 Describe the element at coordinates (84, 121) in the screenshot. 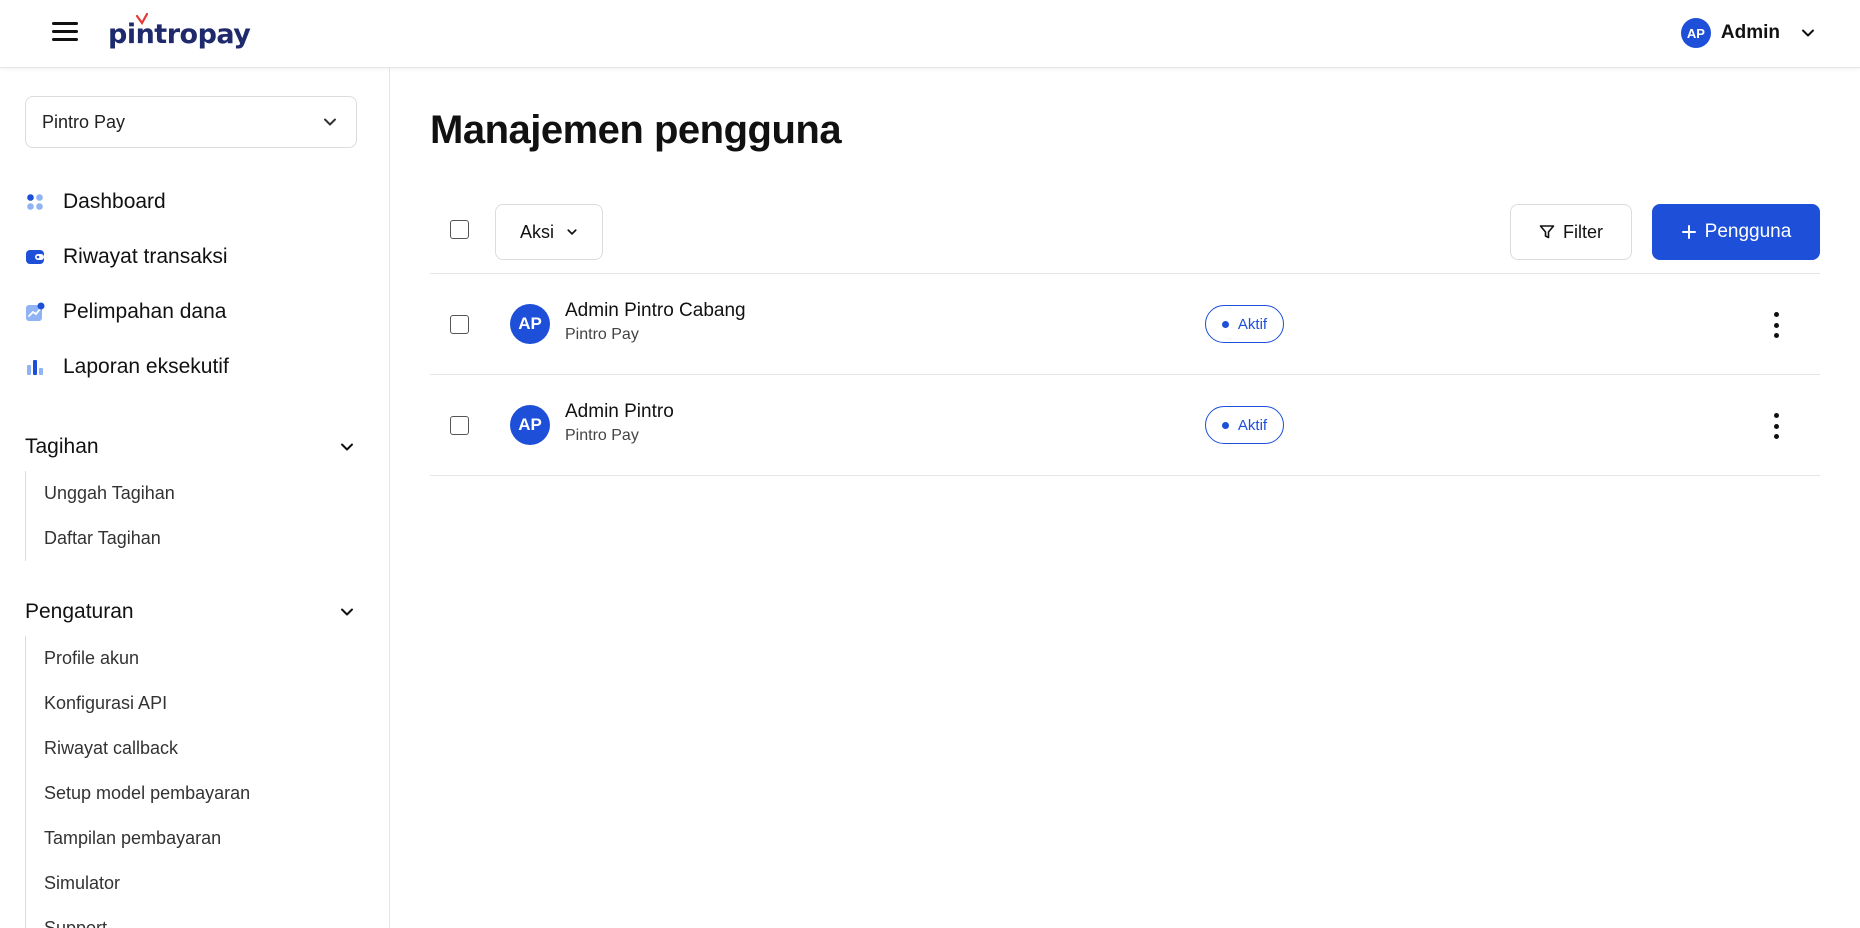

I see `workspace-select-value: Pintro Pay` at that location.